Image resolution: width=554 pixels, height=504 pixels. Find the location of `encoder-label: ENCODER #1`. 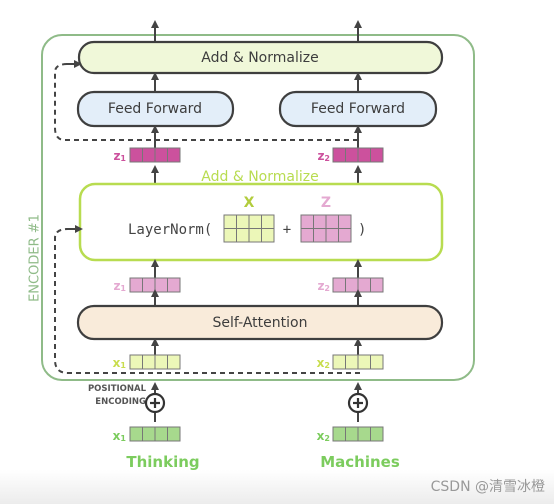

encoder-label: ENCODER #1 is located at coordinates (35, 258).